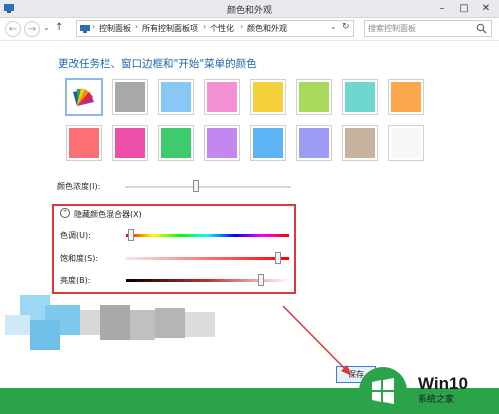  What do you see at coordinates (486, 8) in the screenshot?
I see `close-button: ✕` at bounding box center [486, 8].